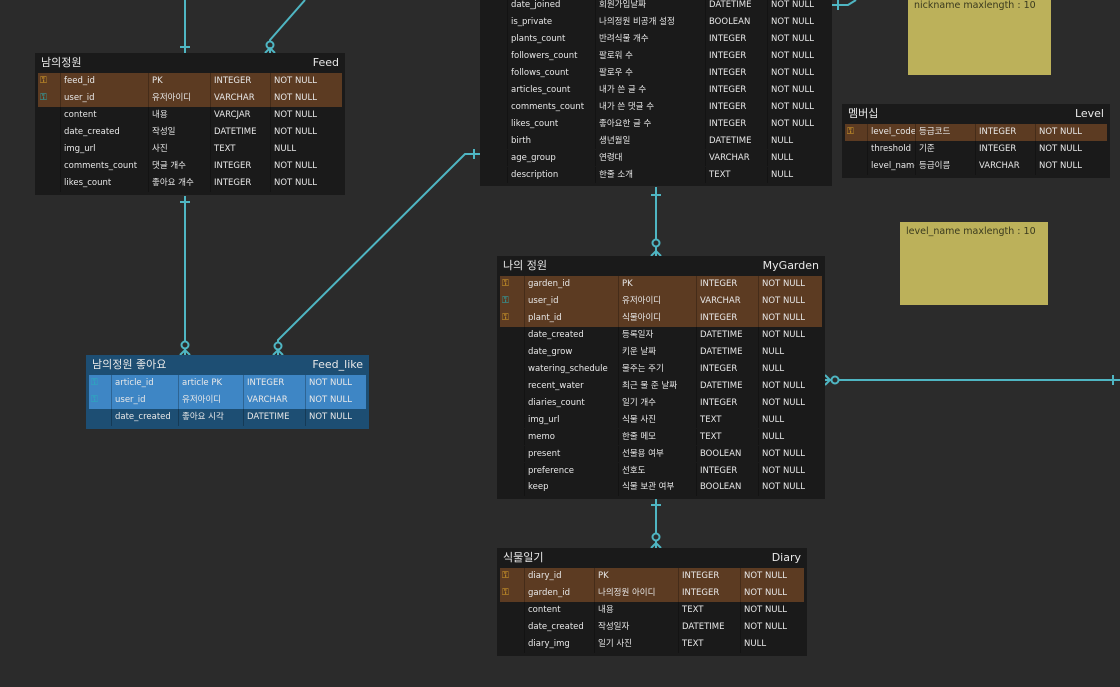  I want to click on table-row: threshold 기준 INTEGER NOT NULL, so click(976, 149).